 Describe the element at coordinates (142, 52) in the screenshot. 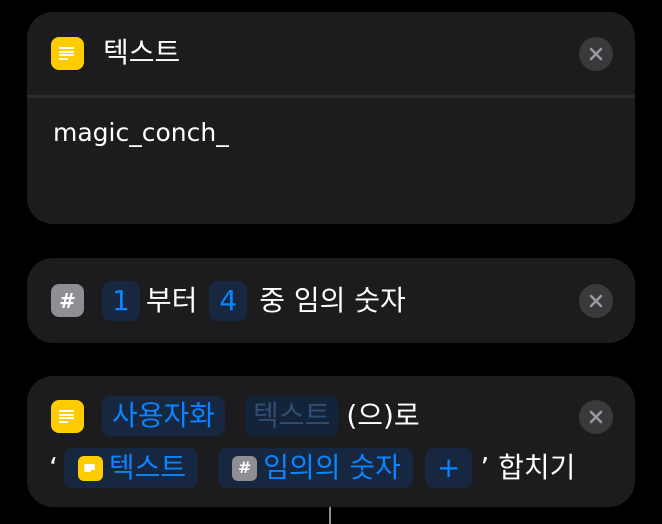

I see `text-action-title: 텍스트` at that location.